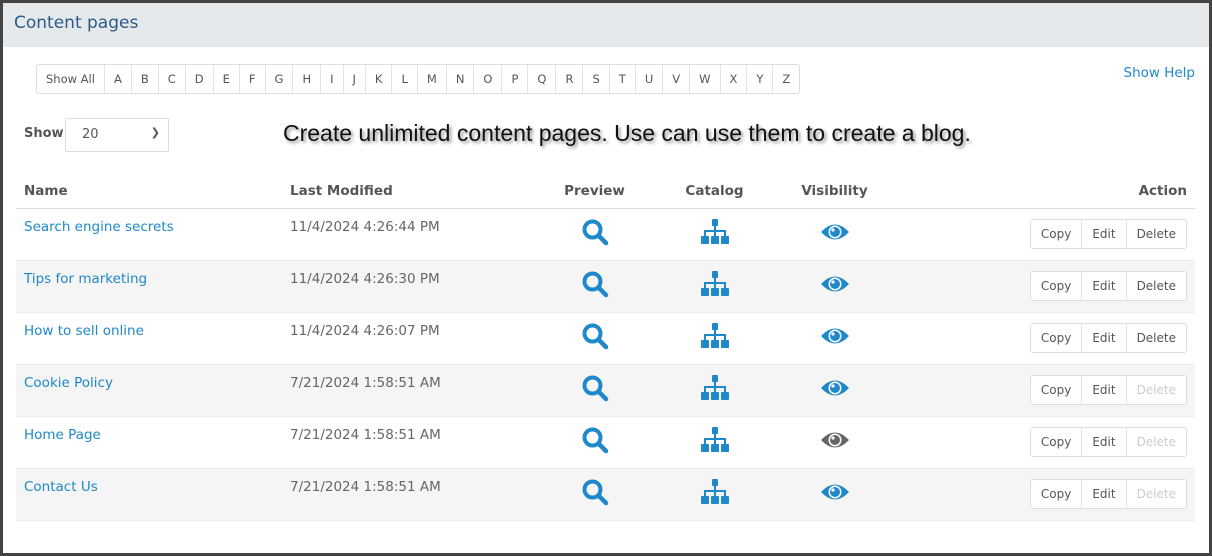  What do you see at coordinates (407, 338) in the screenshot?
I see `last-modified: 11/4/2024 4:26:07 PM` at bounding box center [407, 338].